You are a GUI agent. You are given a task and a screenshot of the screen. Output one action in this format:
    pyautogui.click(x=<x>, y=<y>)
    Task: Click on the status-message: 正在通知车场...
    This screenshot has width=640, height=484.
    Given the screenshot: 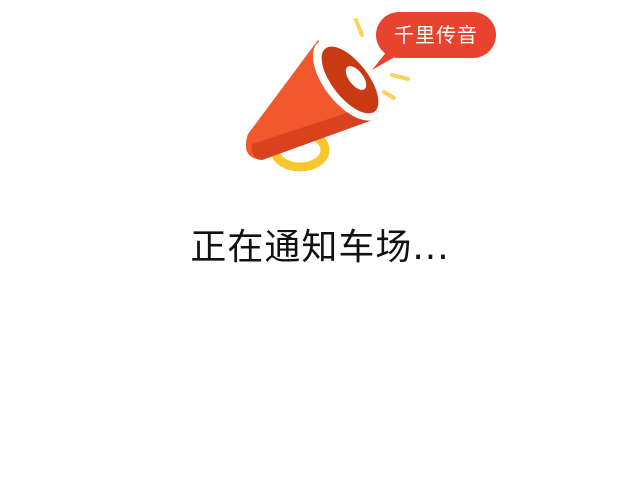 What is the action you would take?
    pyautogui.click(x=320, y=247)
    